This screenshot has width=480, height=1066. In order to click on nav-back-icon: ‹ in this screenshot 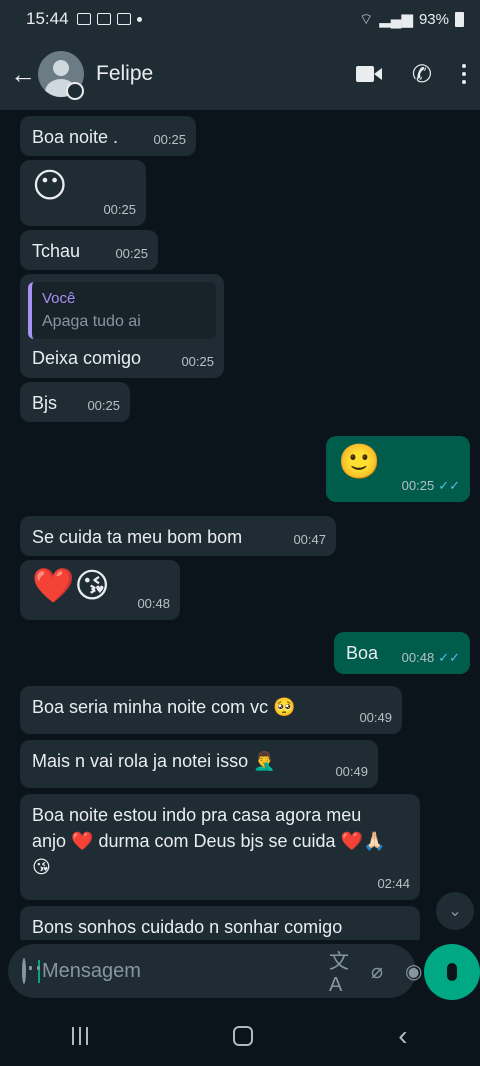, I will do `click(402, 1036)`.